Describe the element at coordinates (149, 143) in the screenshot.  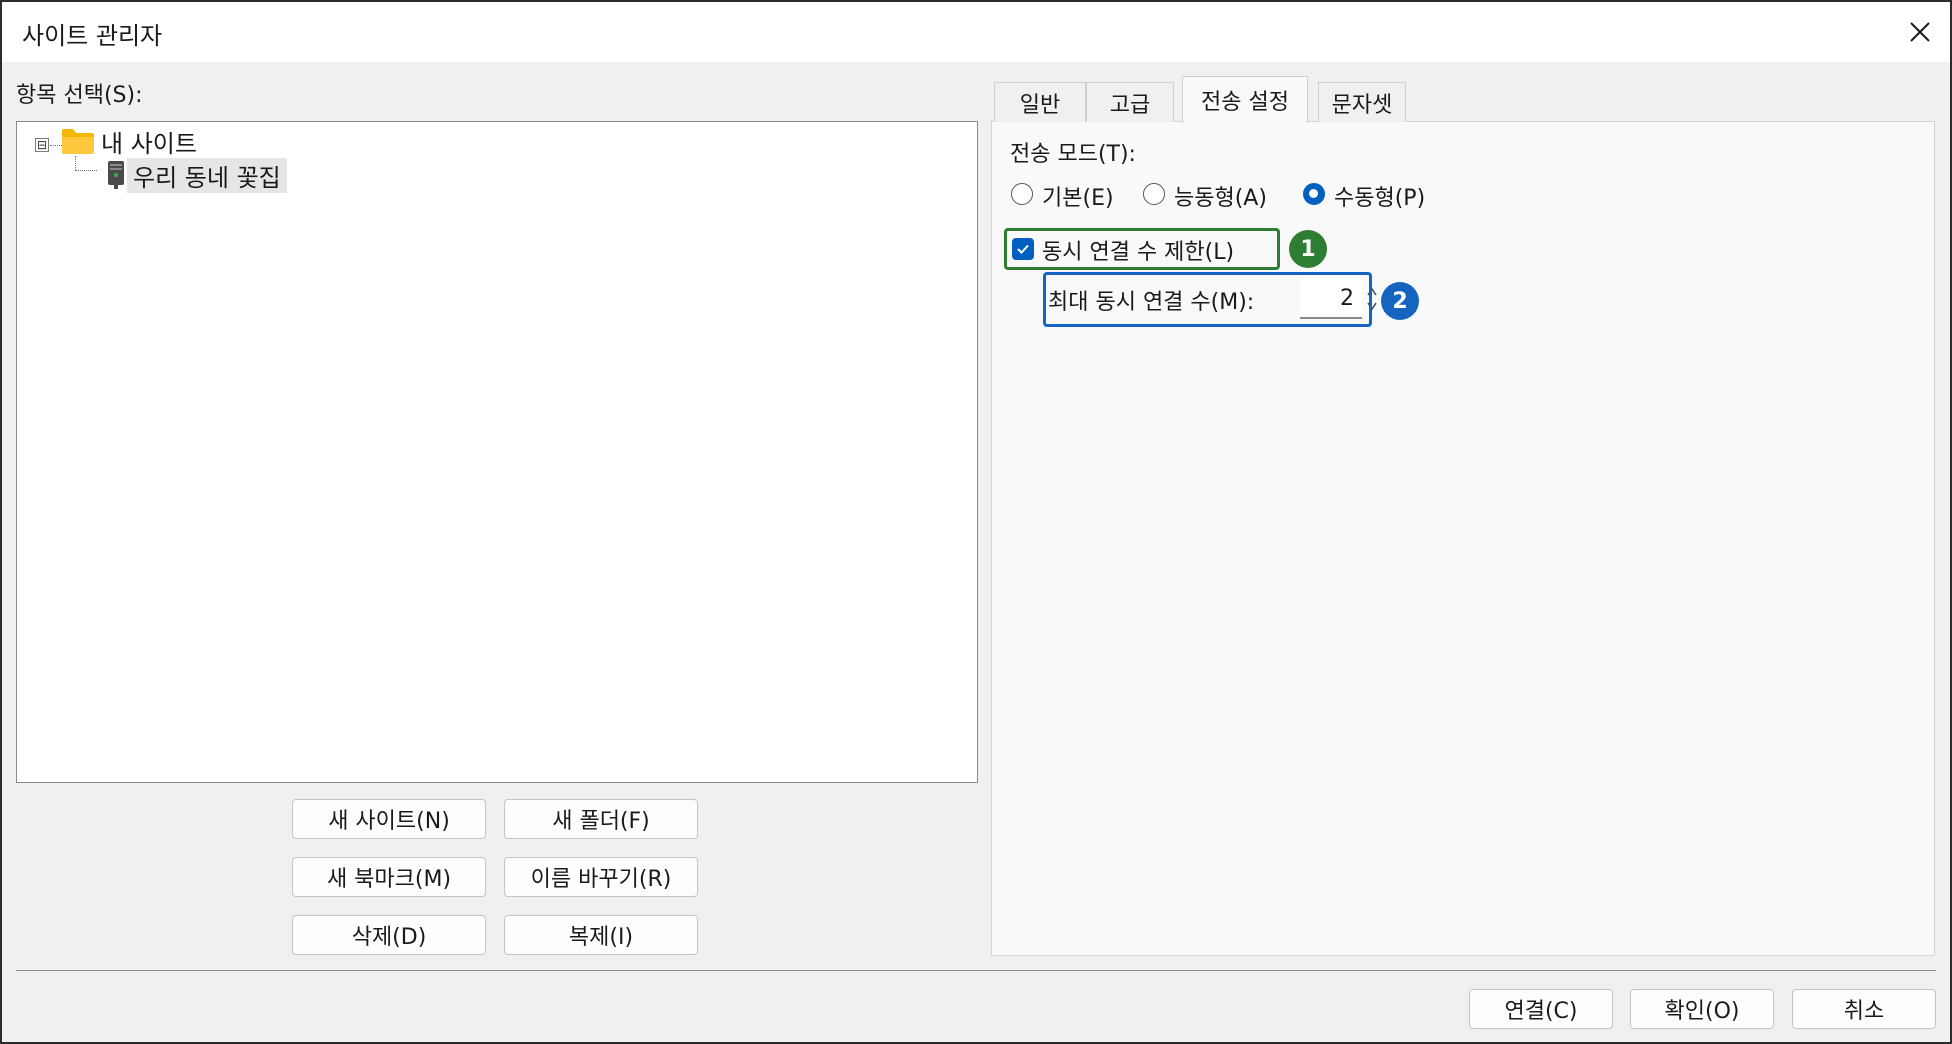
I see `tree-item-label: 내 사이트` at that location.